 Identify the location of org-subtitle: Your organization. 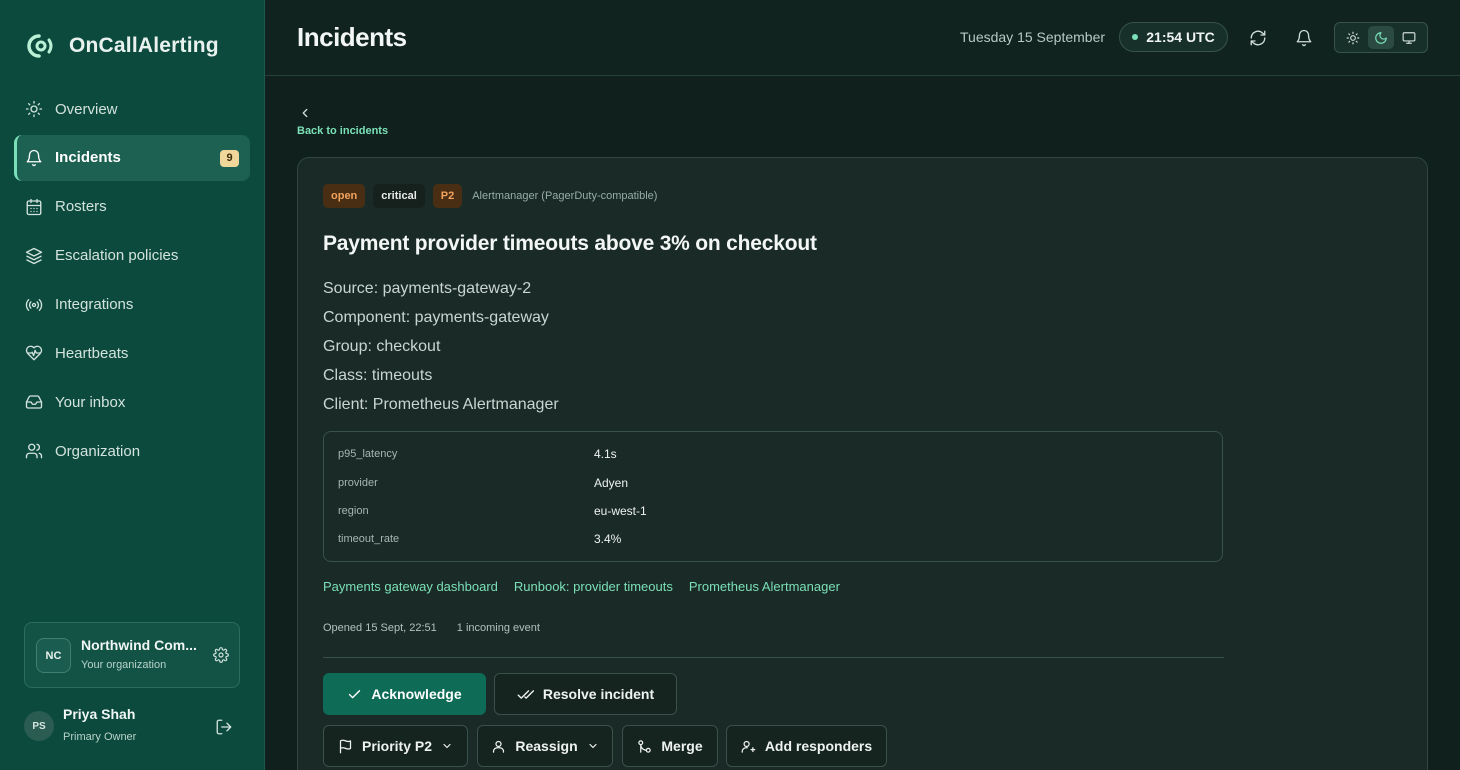
(124, 665).